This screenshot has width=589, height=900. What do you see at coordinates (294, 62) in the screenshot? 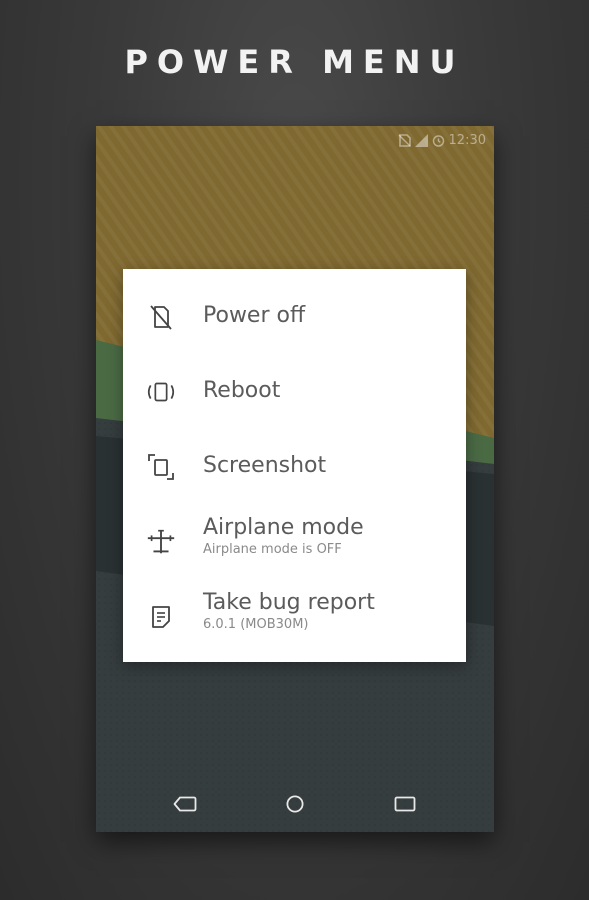
I see `page-title: POWER MENU` at bounding box center [294, 62].